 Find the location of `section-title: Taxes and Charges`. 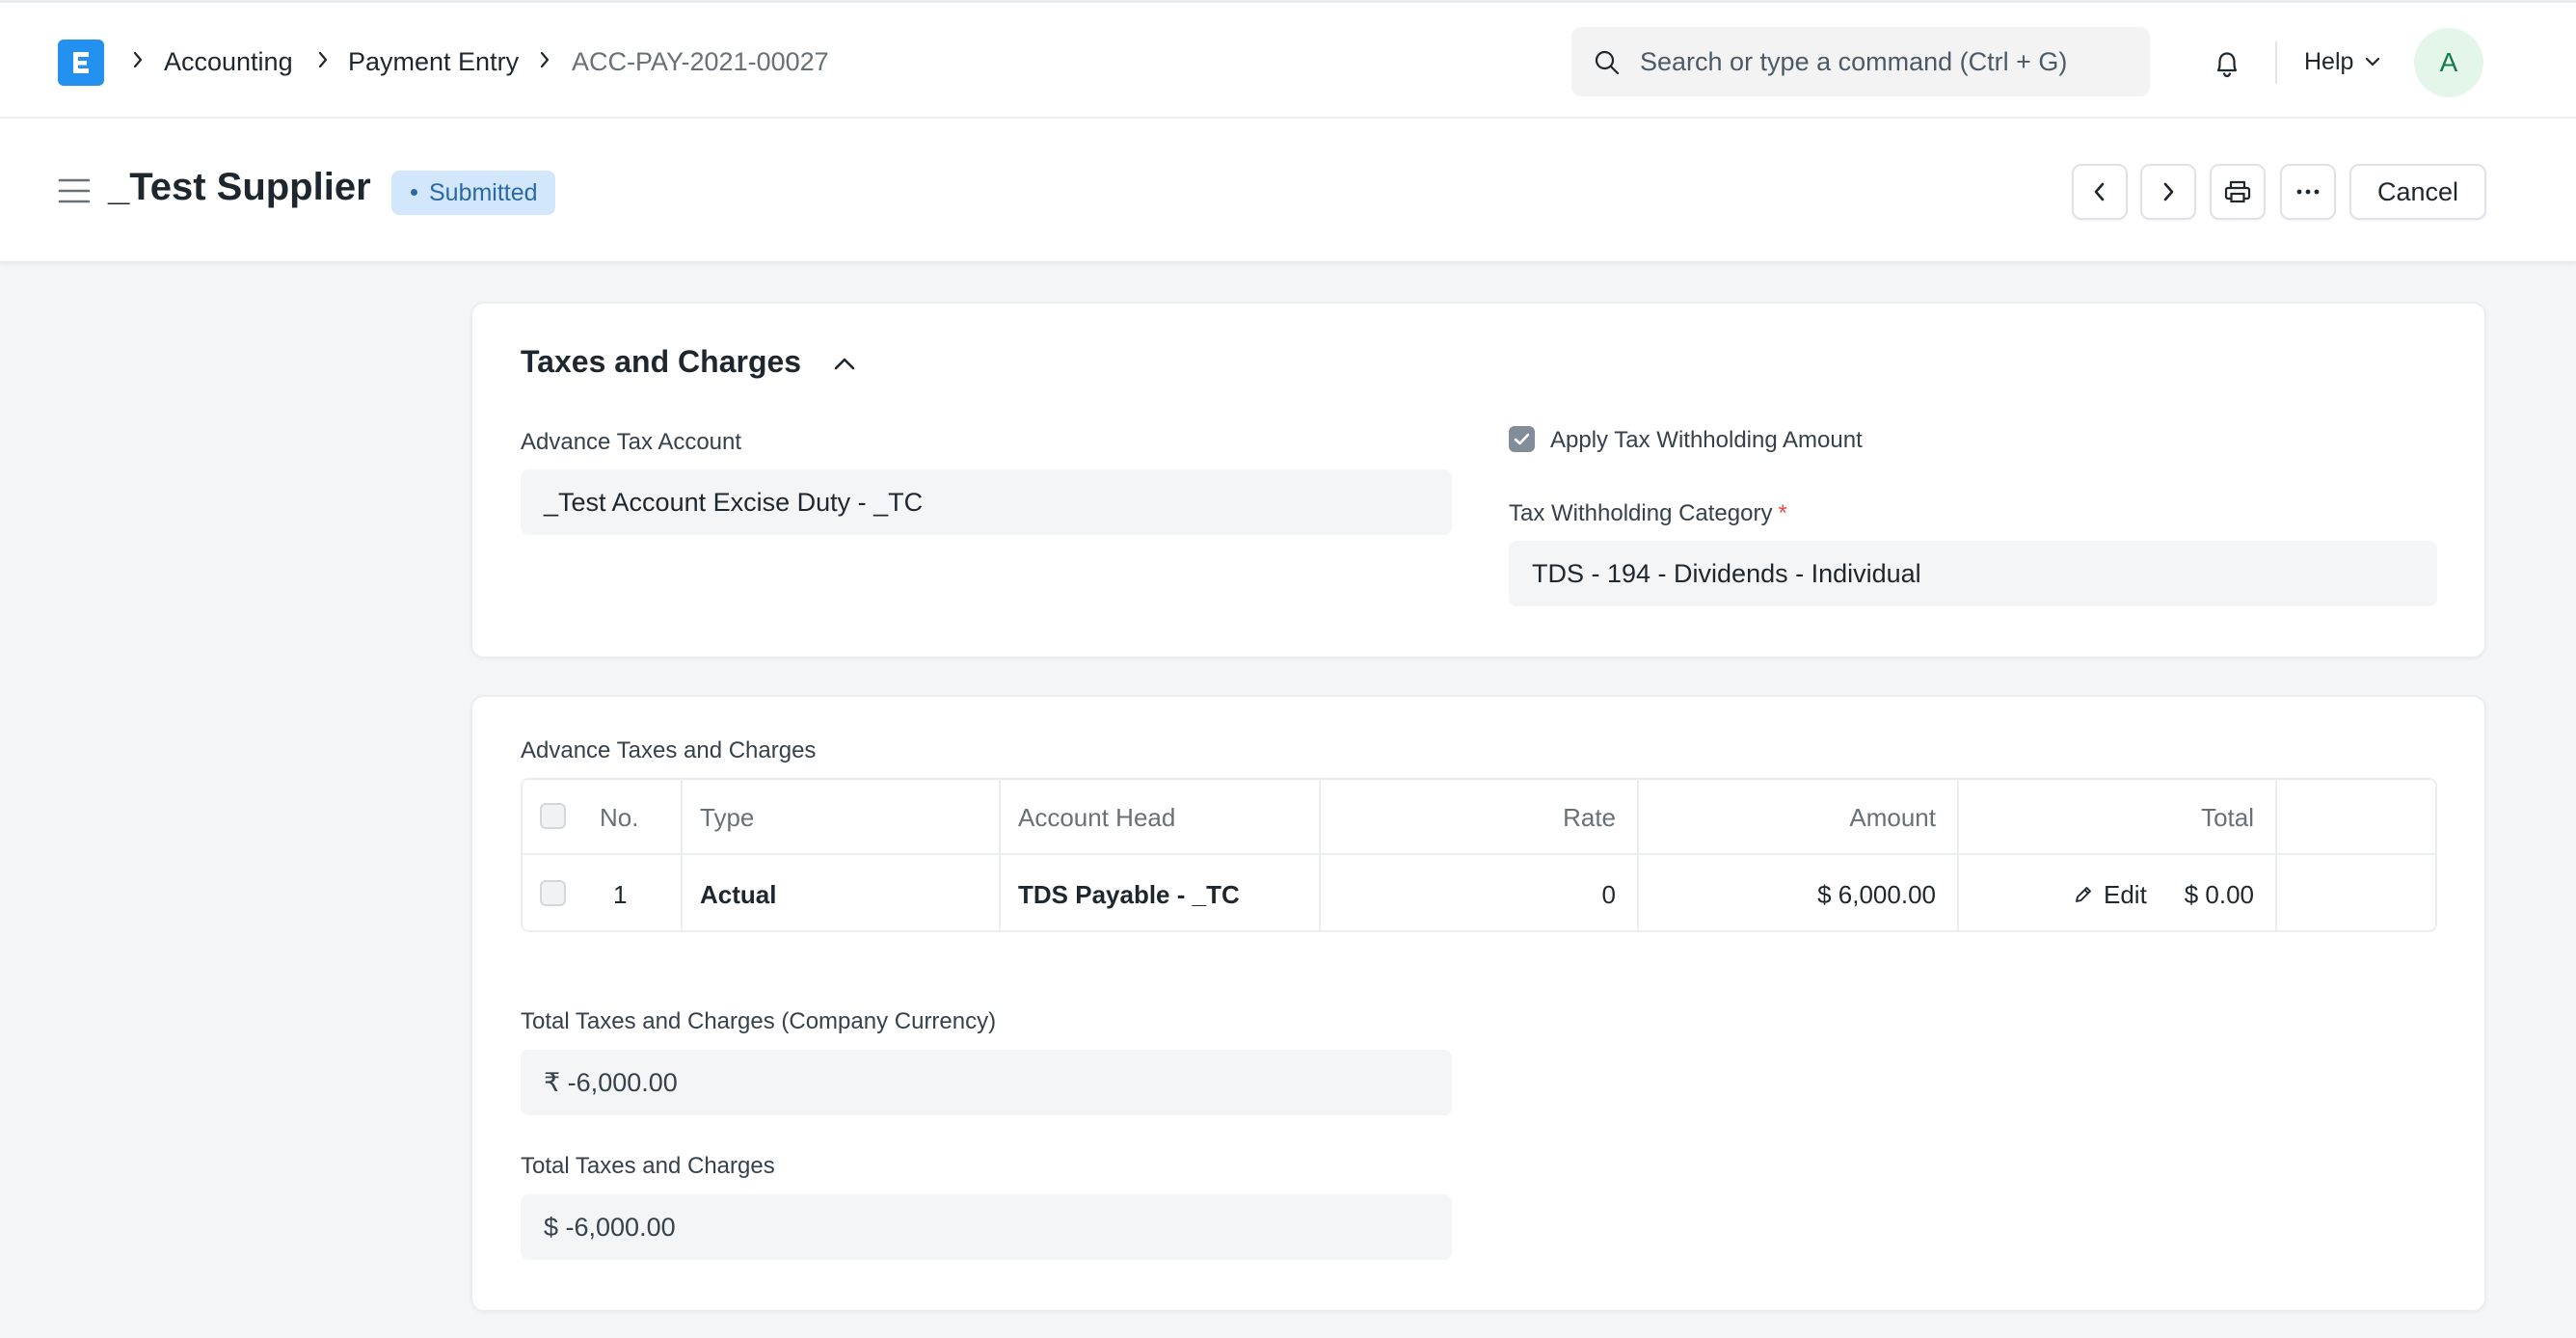

section-title: Taxes and Charges is located at coordinates (661, 361).